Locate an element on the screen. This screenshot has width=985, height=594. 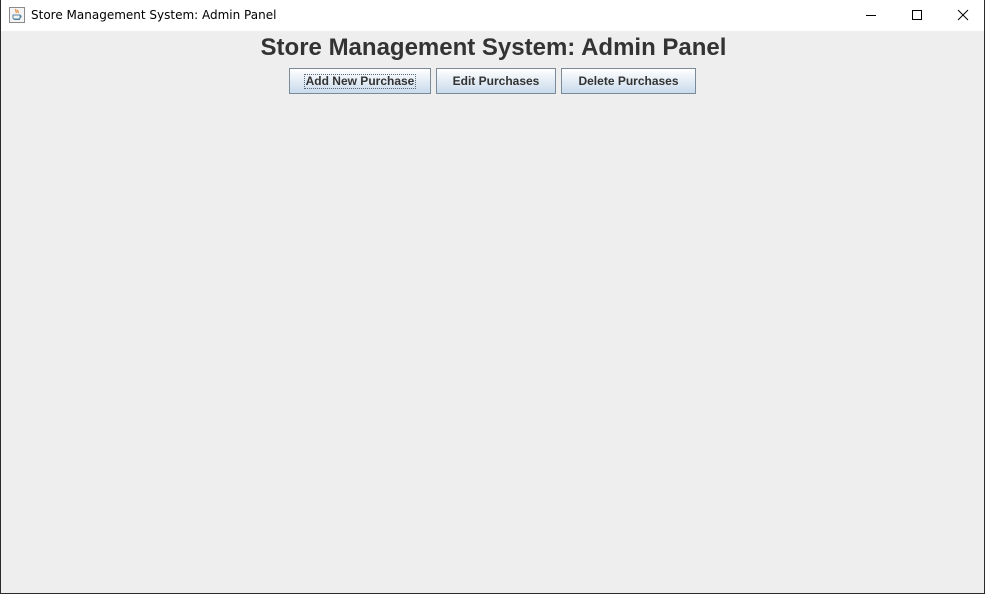
close-icon is located at coordinates (963, 15).